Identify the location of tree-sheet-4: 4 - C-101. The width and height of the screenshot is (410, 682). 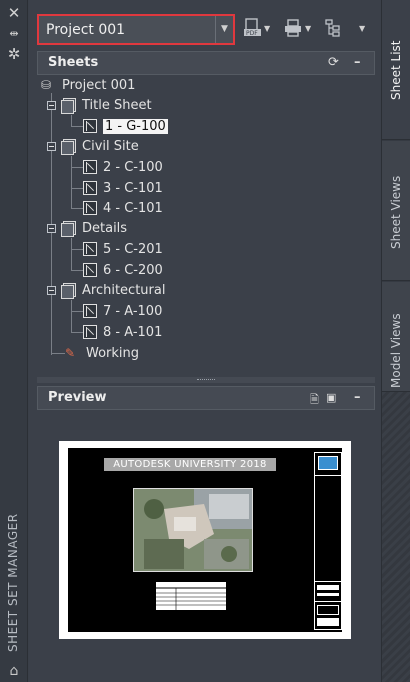
(123, 208).